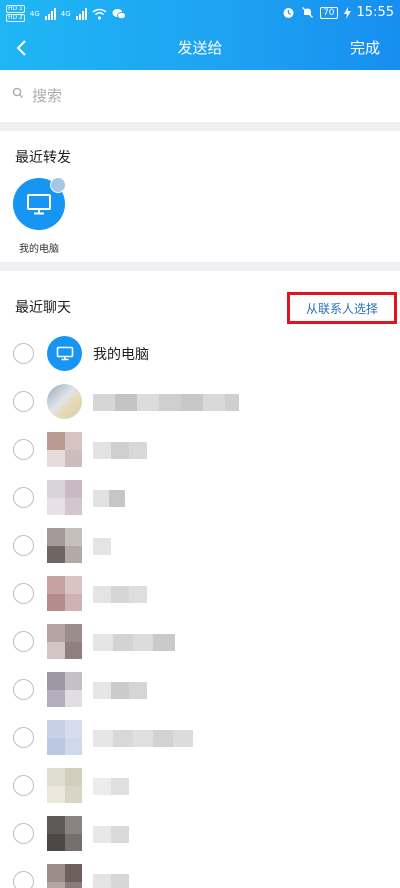  I want to click on app-header: HD 1 HD 2 4G 4G 70 15:55 发送给 完成, so click(200, 35).